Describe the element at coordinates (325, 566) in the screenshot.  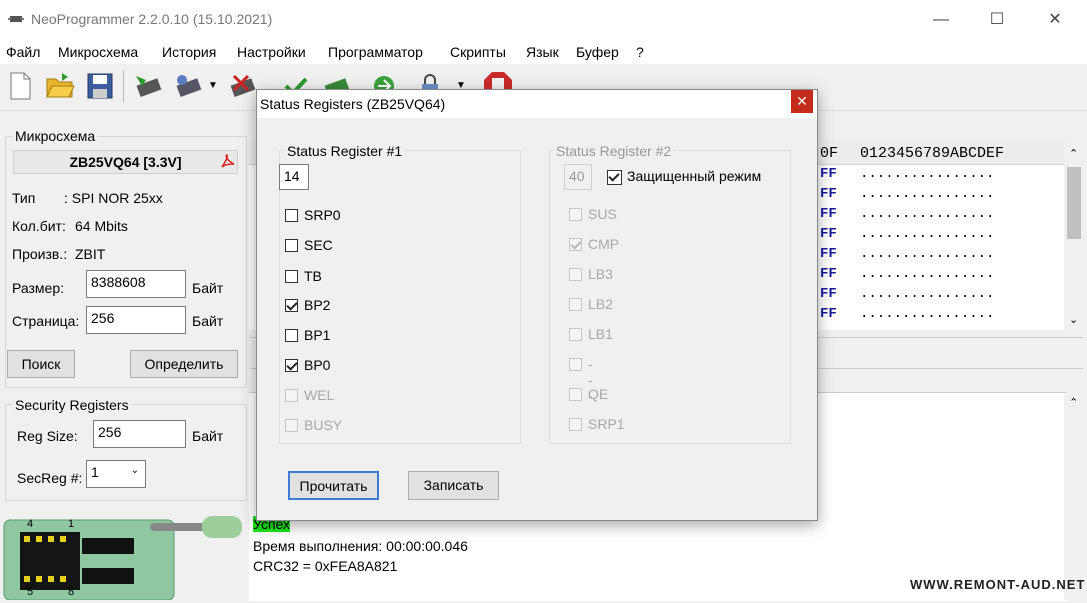
I see `log-crc: CRC32 = 0xFEA8A821` at that location.